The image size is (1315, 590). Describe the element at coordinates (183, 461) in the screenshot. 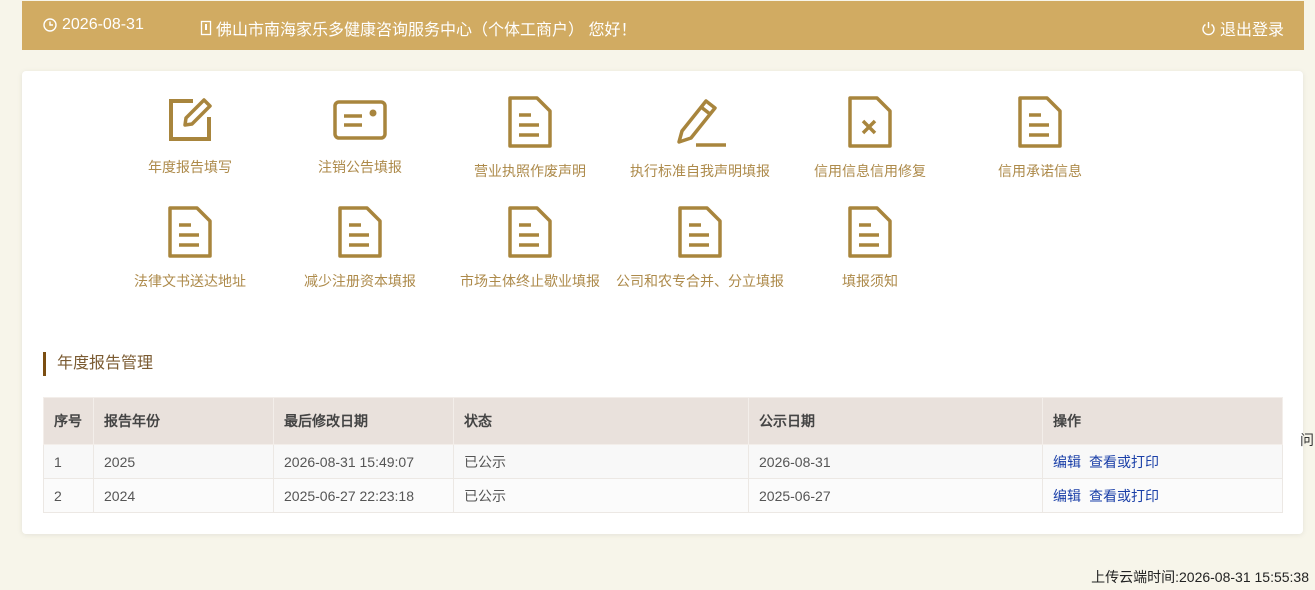

I see `cell-year: 2025` at that location.